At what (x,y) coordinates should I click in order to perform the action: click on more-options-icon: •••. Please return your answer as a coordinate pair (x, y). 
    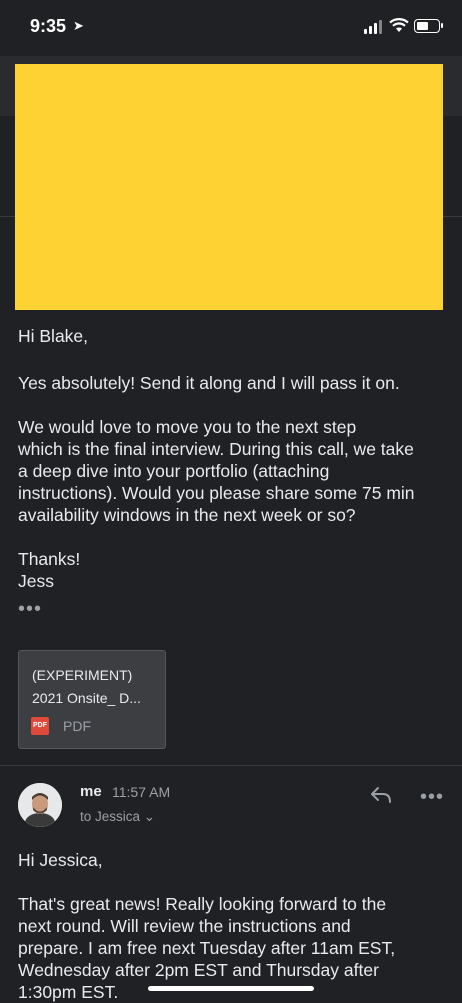
    Looking at the image, I should click on (432, 797).